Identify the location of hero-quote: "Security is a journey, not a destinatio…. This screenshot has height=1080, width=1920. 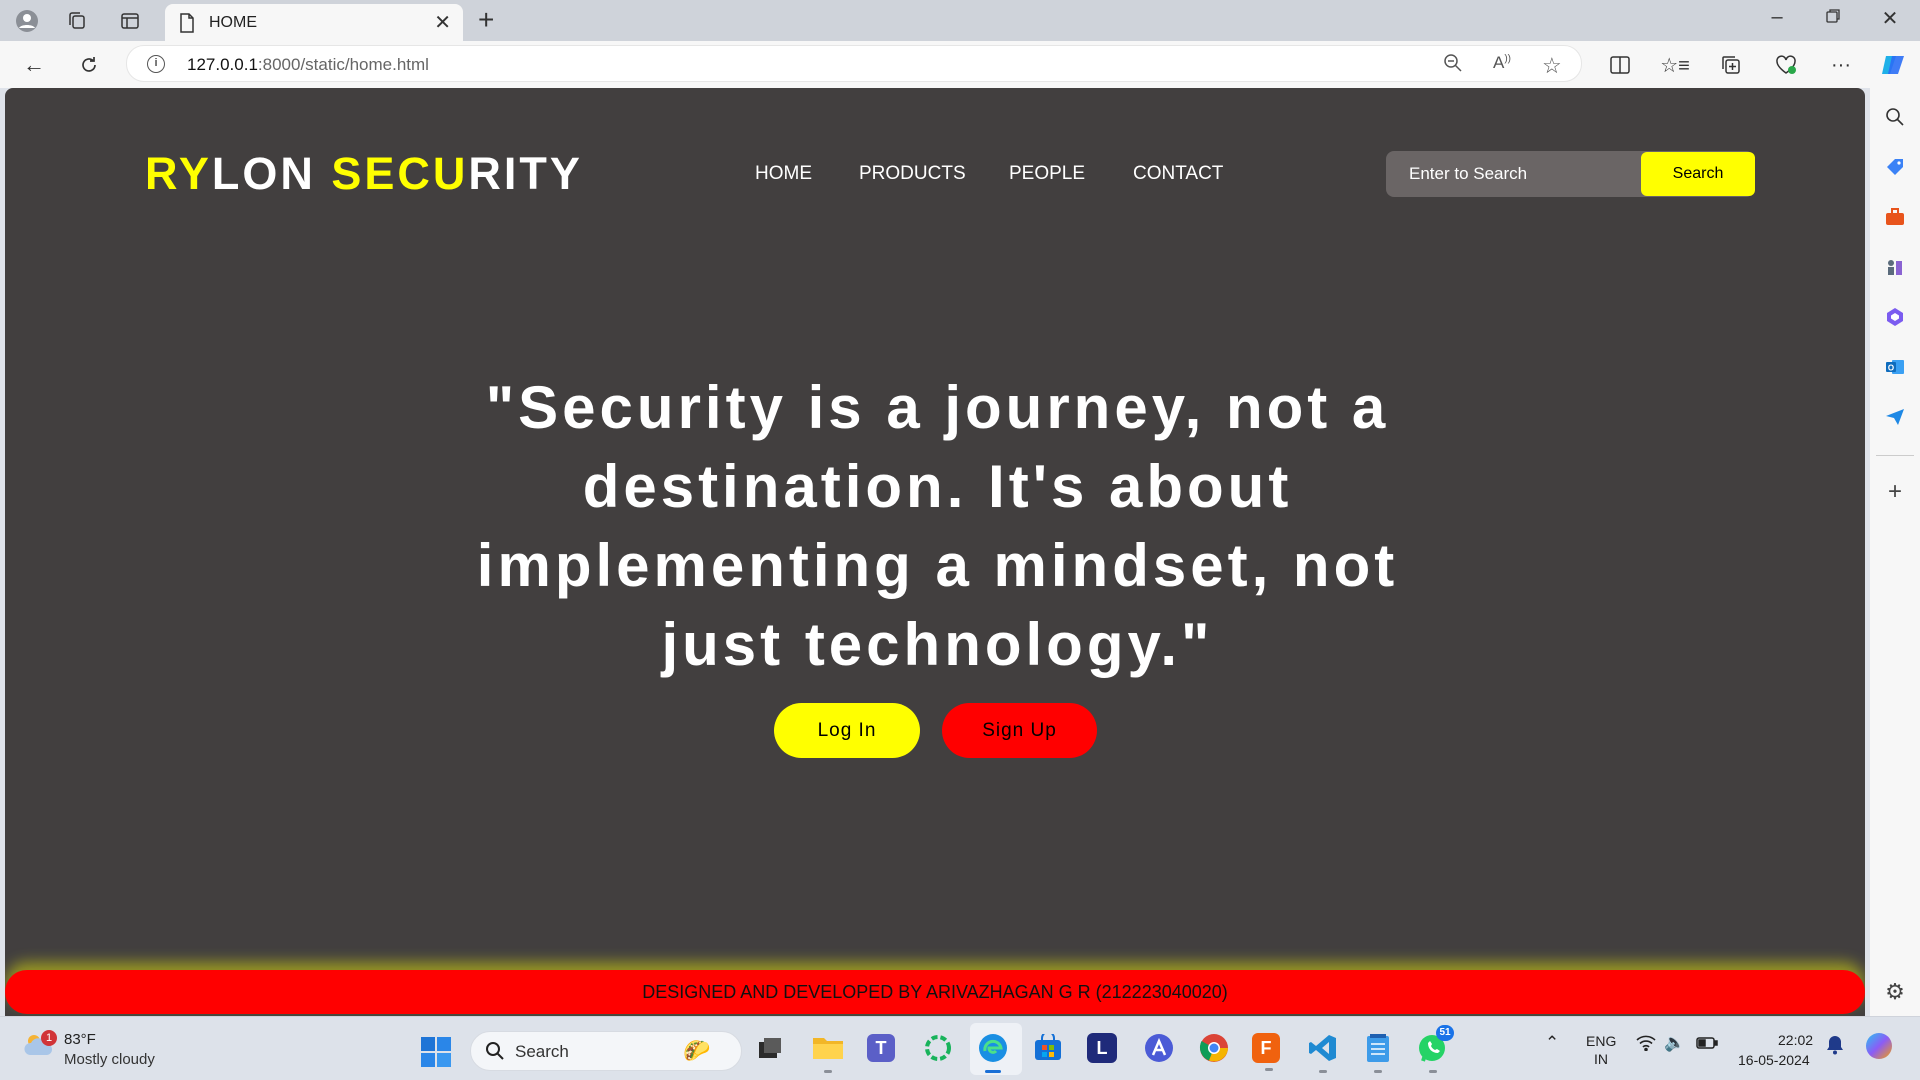
(937, 526).